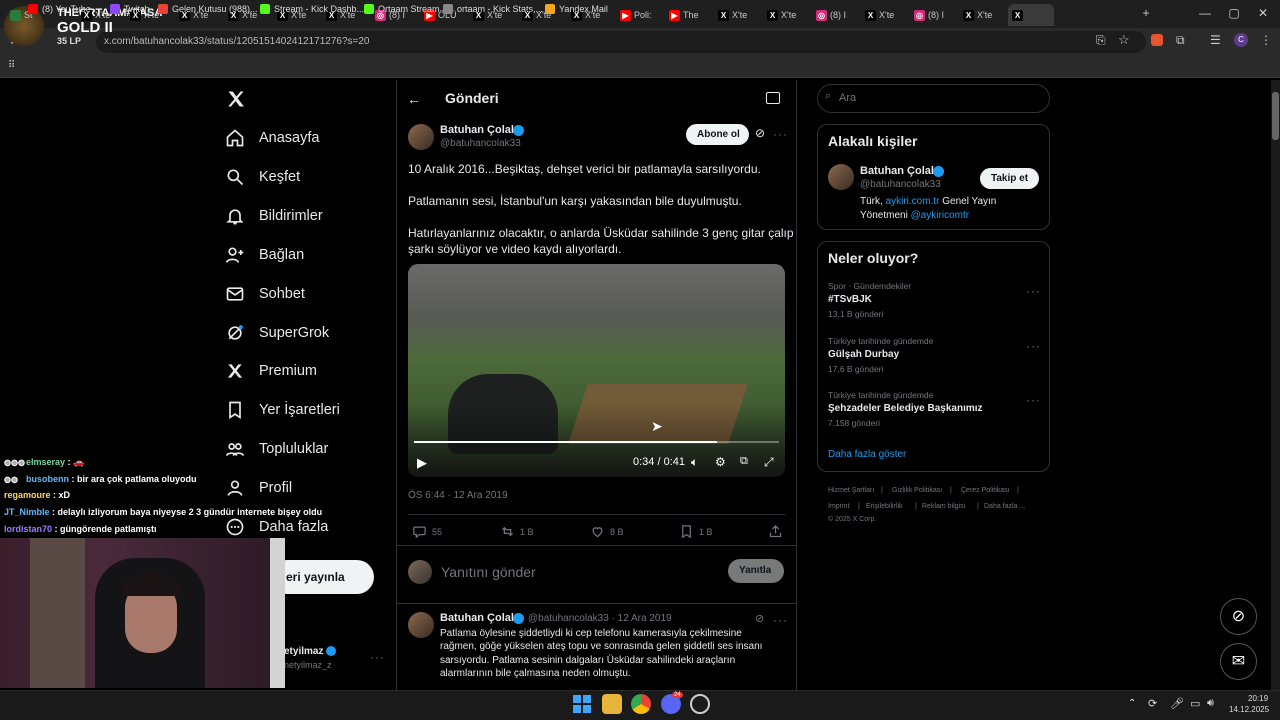 This screenshot has width=1280, height=720. What do you see at coordinates (1234, 13) in the screenshot?
I see `maximize-icon: ▢` at bounding box center [1234, 13].